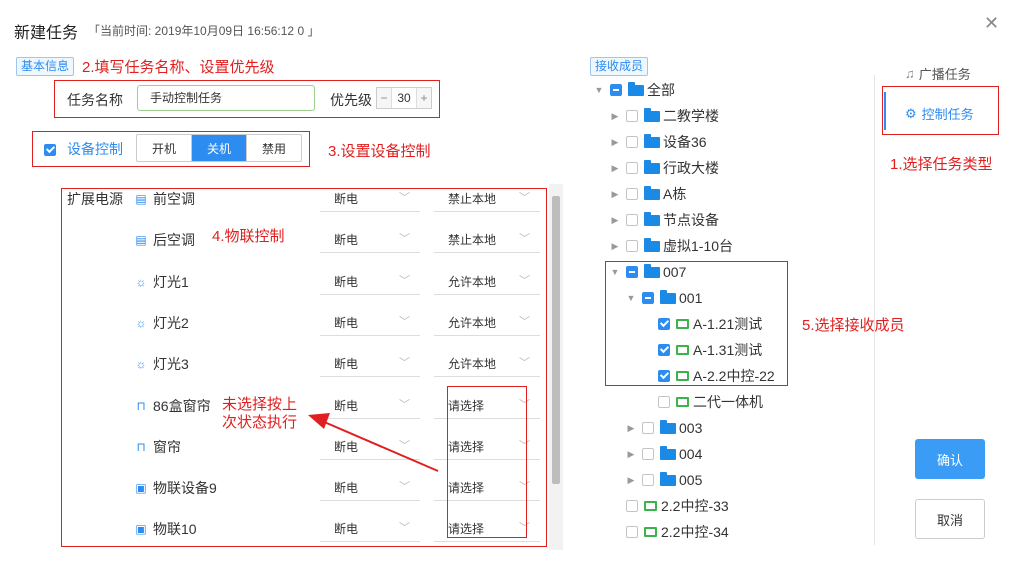  I want to click on tree-node: ▼ 全部, so click(633, 90).